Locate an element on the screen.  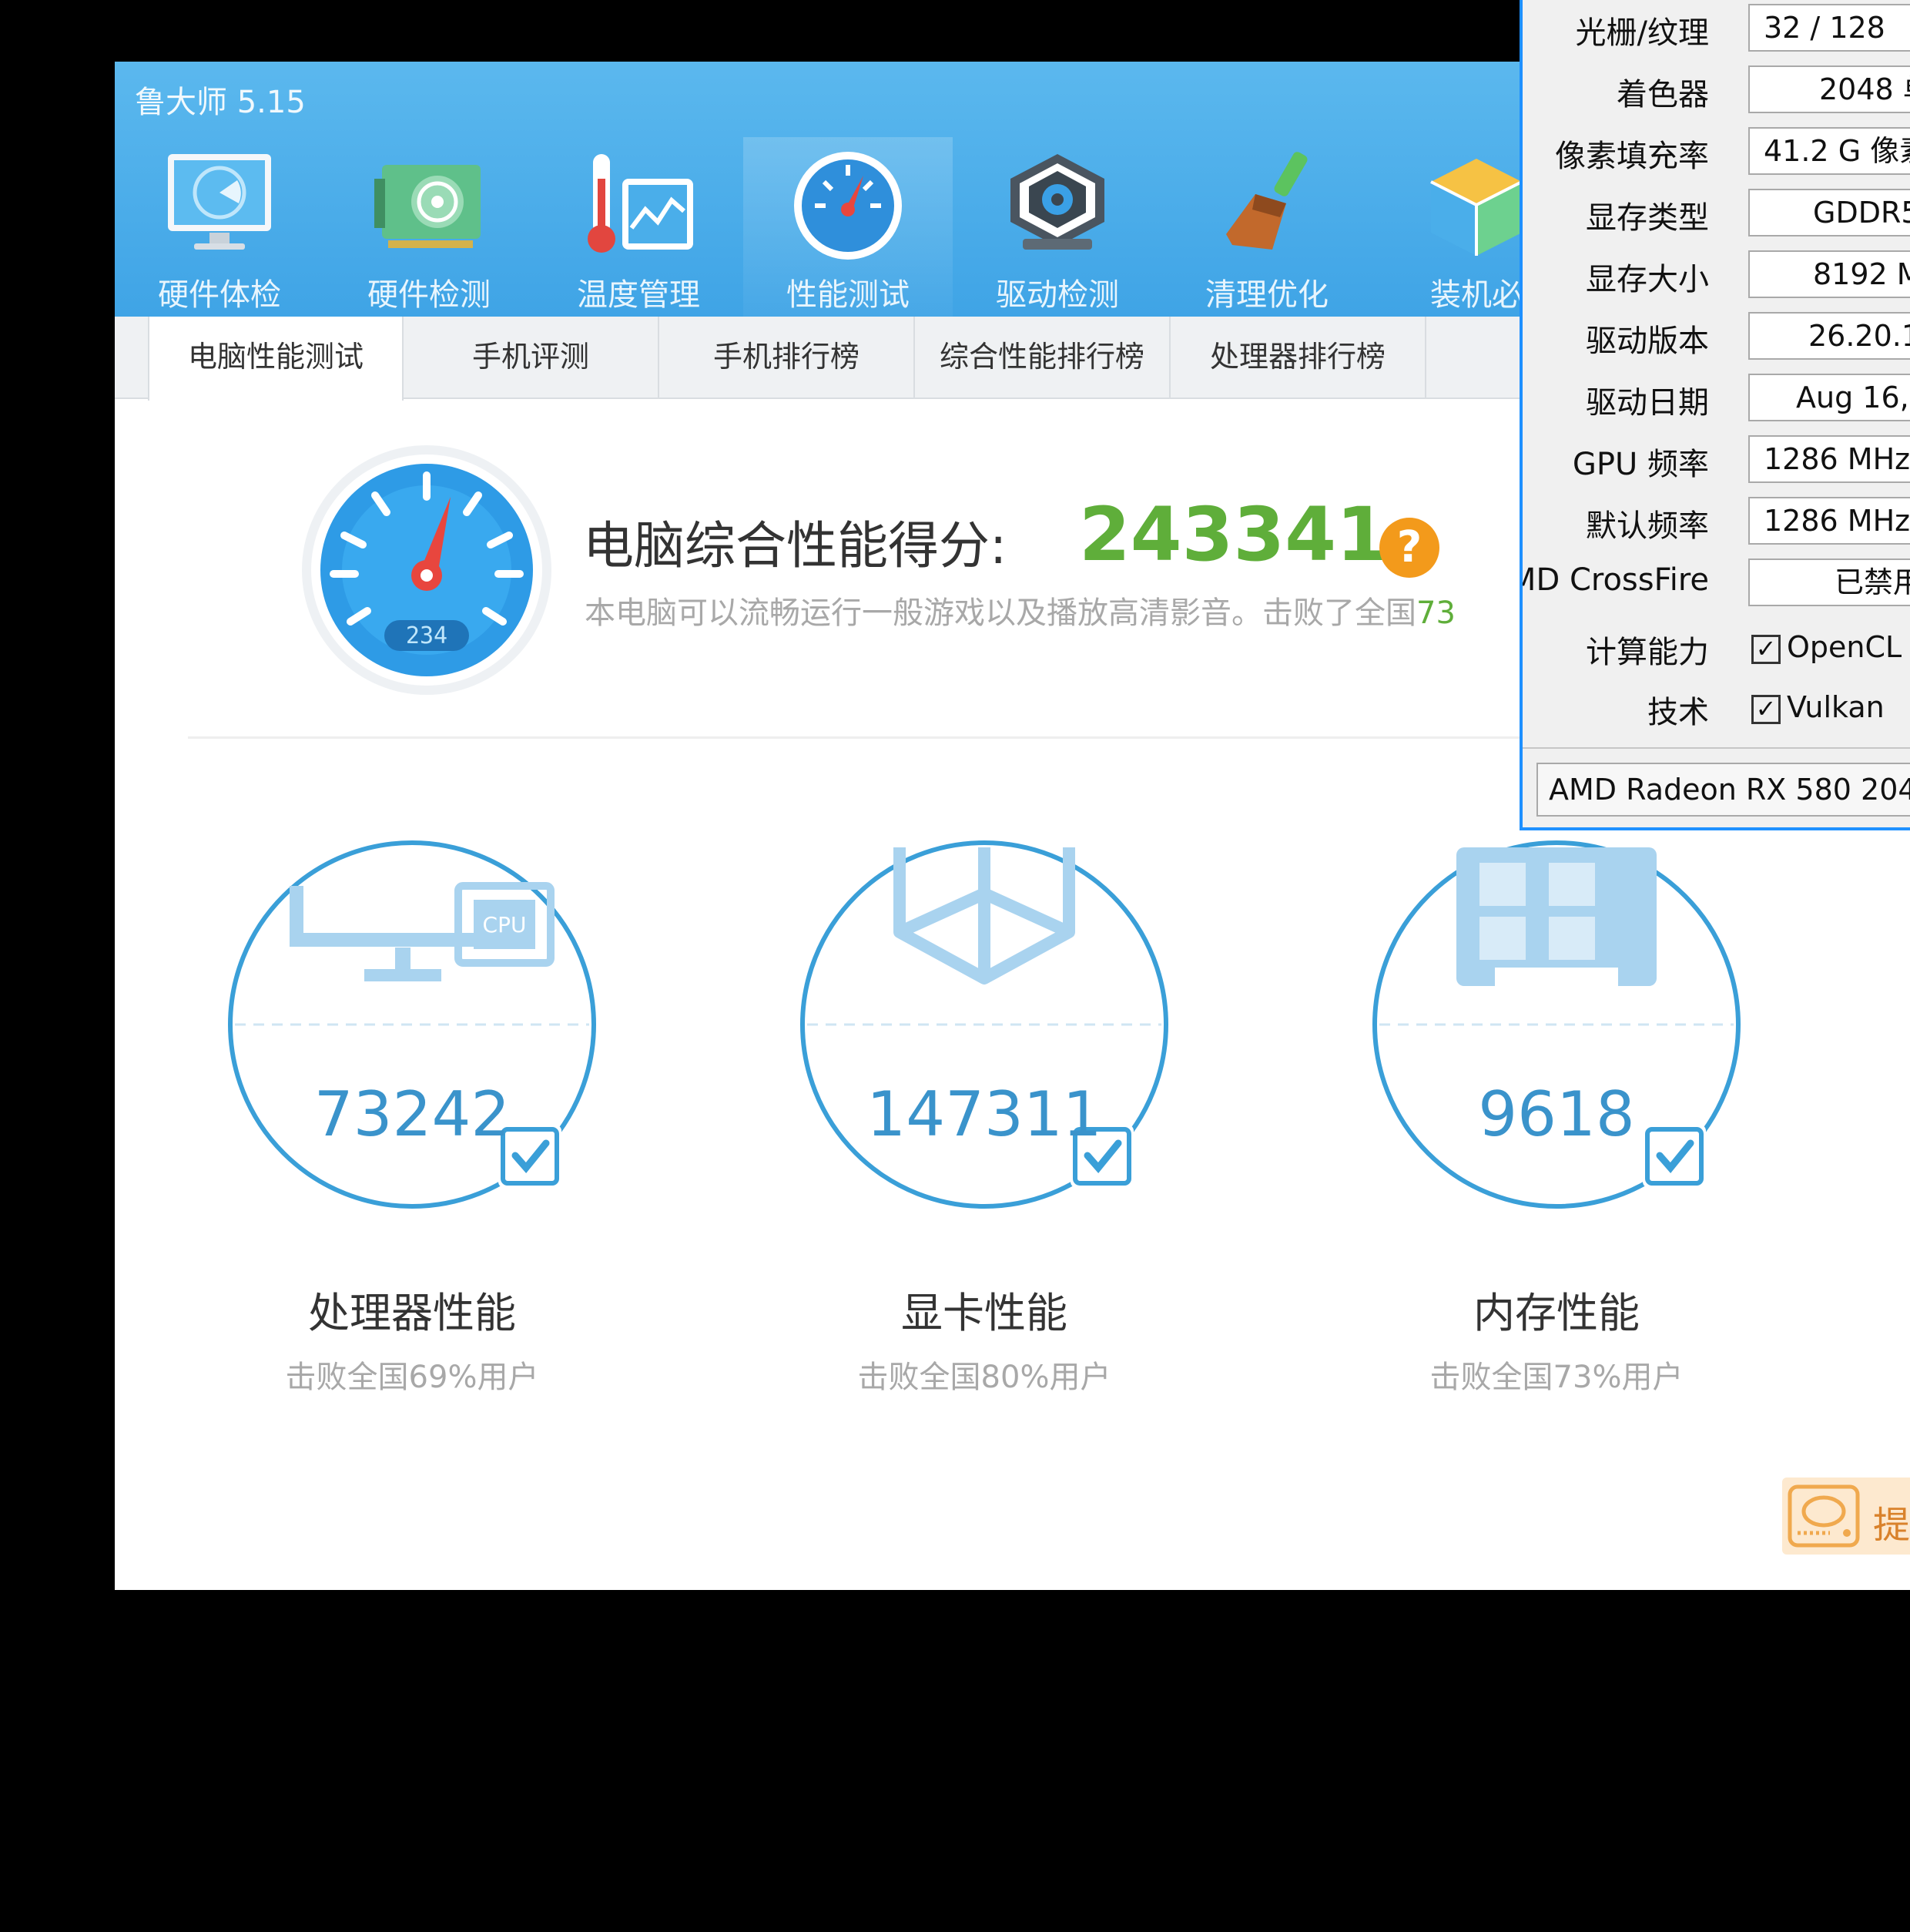
cpu-score: 73242 is located at coordinates (412, 1114).